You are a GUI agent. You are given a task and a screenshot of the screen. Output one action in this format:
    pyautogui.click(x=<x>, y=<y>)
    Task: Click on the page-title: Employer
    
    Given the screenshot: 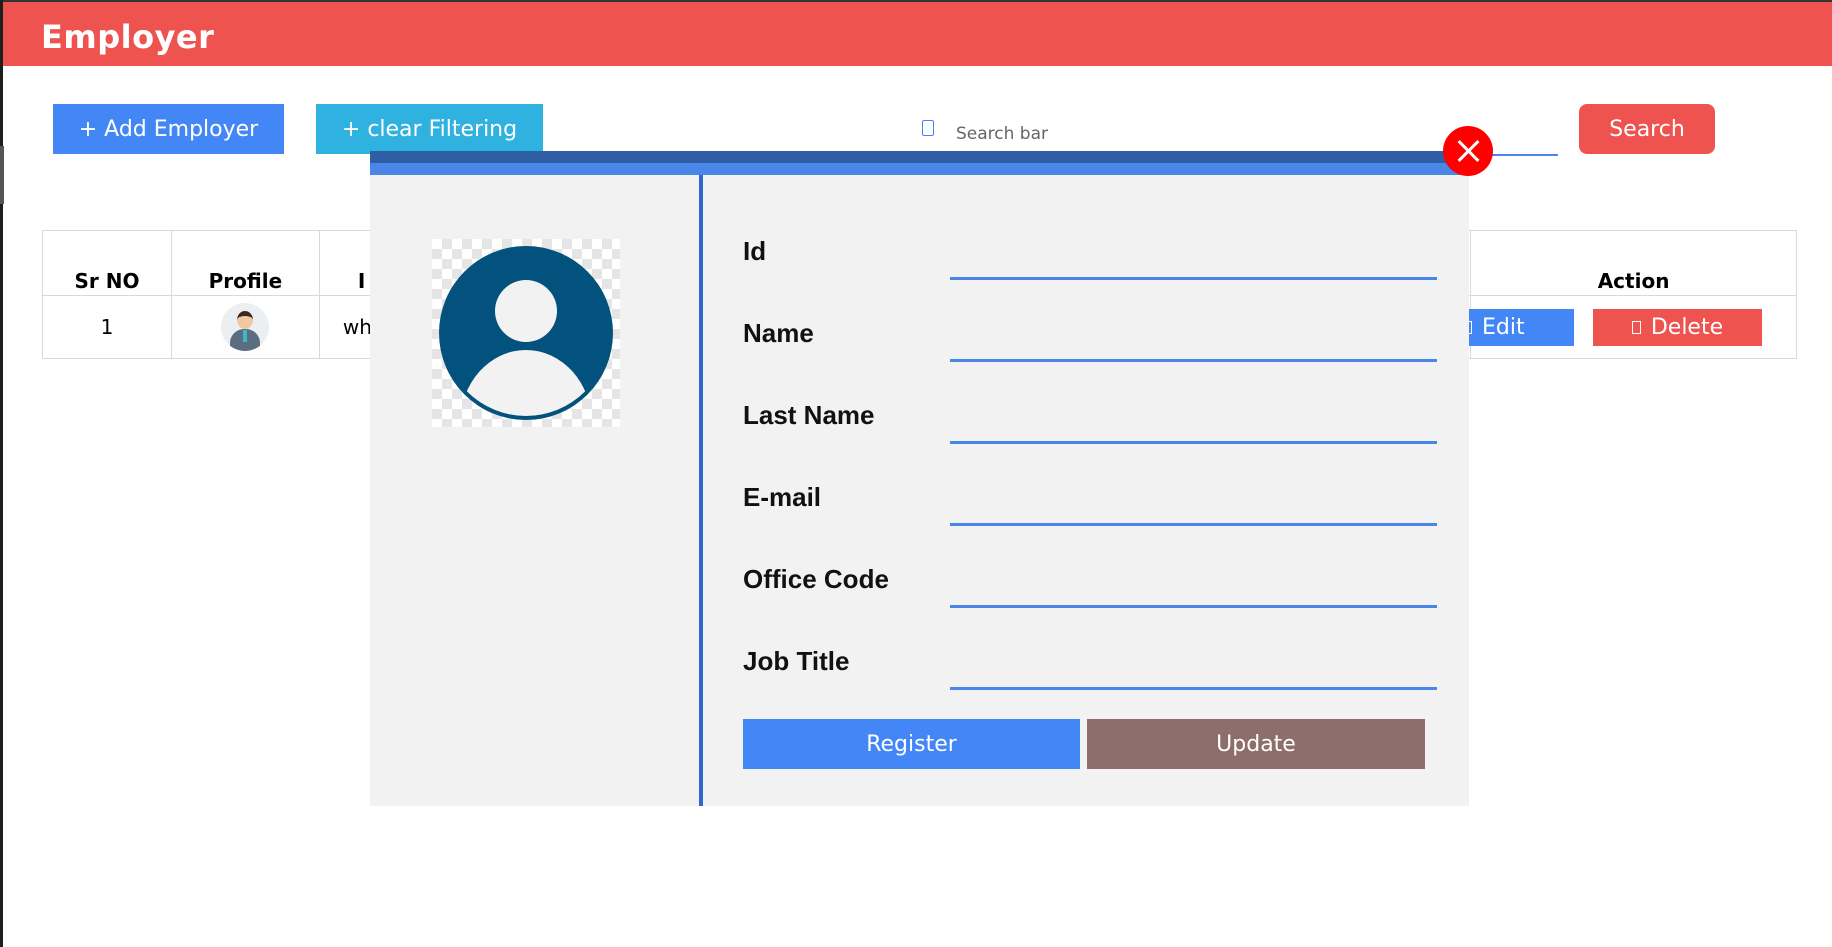 What is the action you would take?
    pyautogui.click(x=128, y=37)
    